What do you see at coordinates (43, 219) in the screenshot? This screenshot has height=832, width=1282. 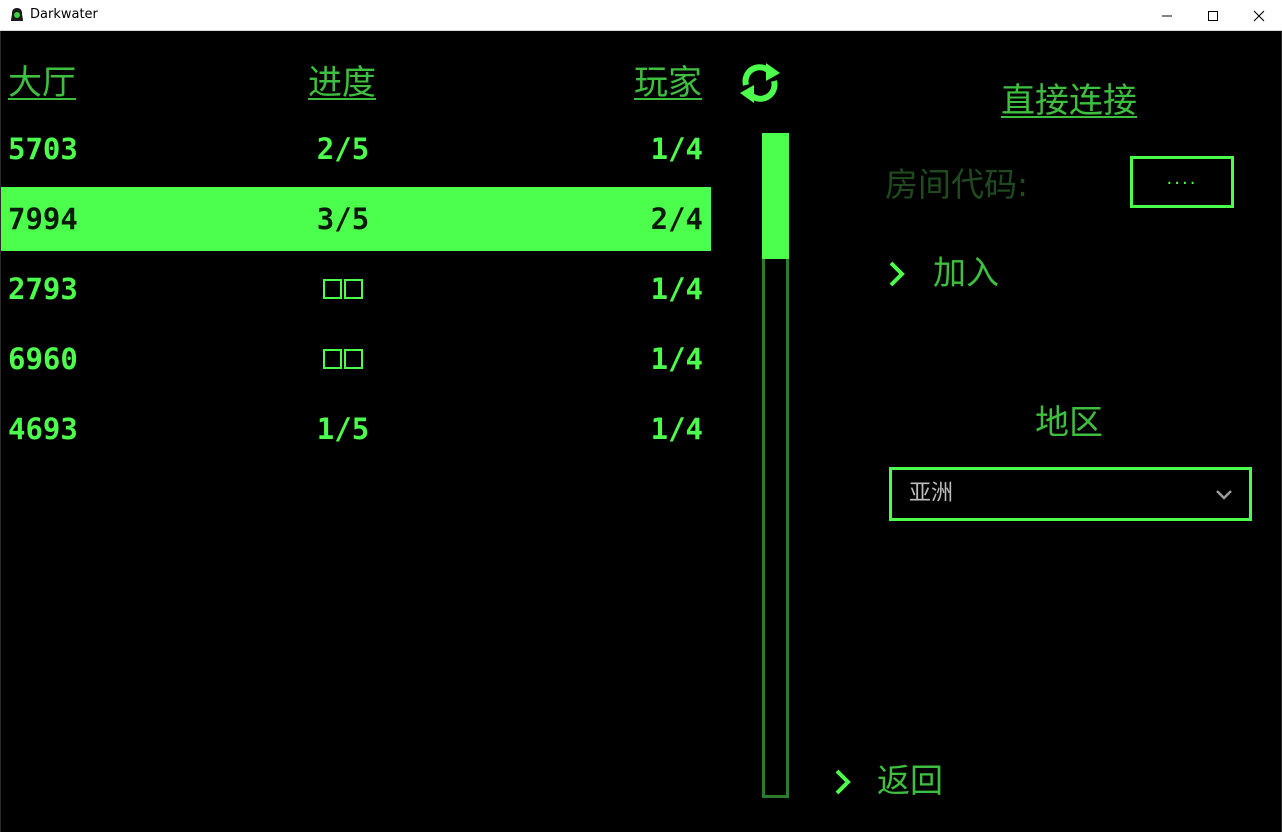 I see `lobby-id: 7994` at bounding box center [43, 219].